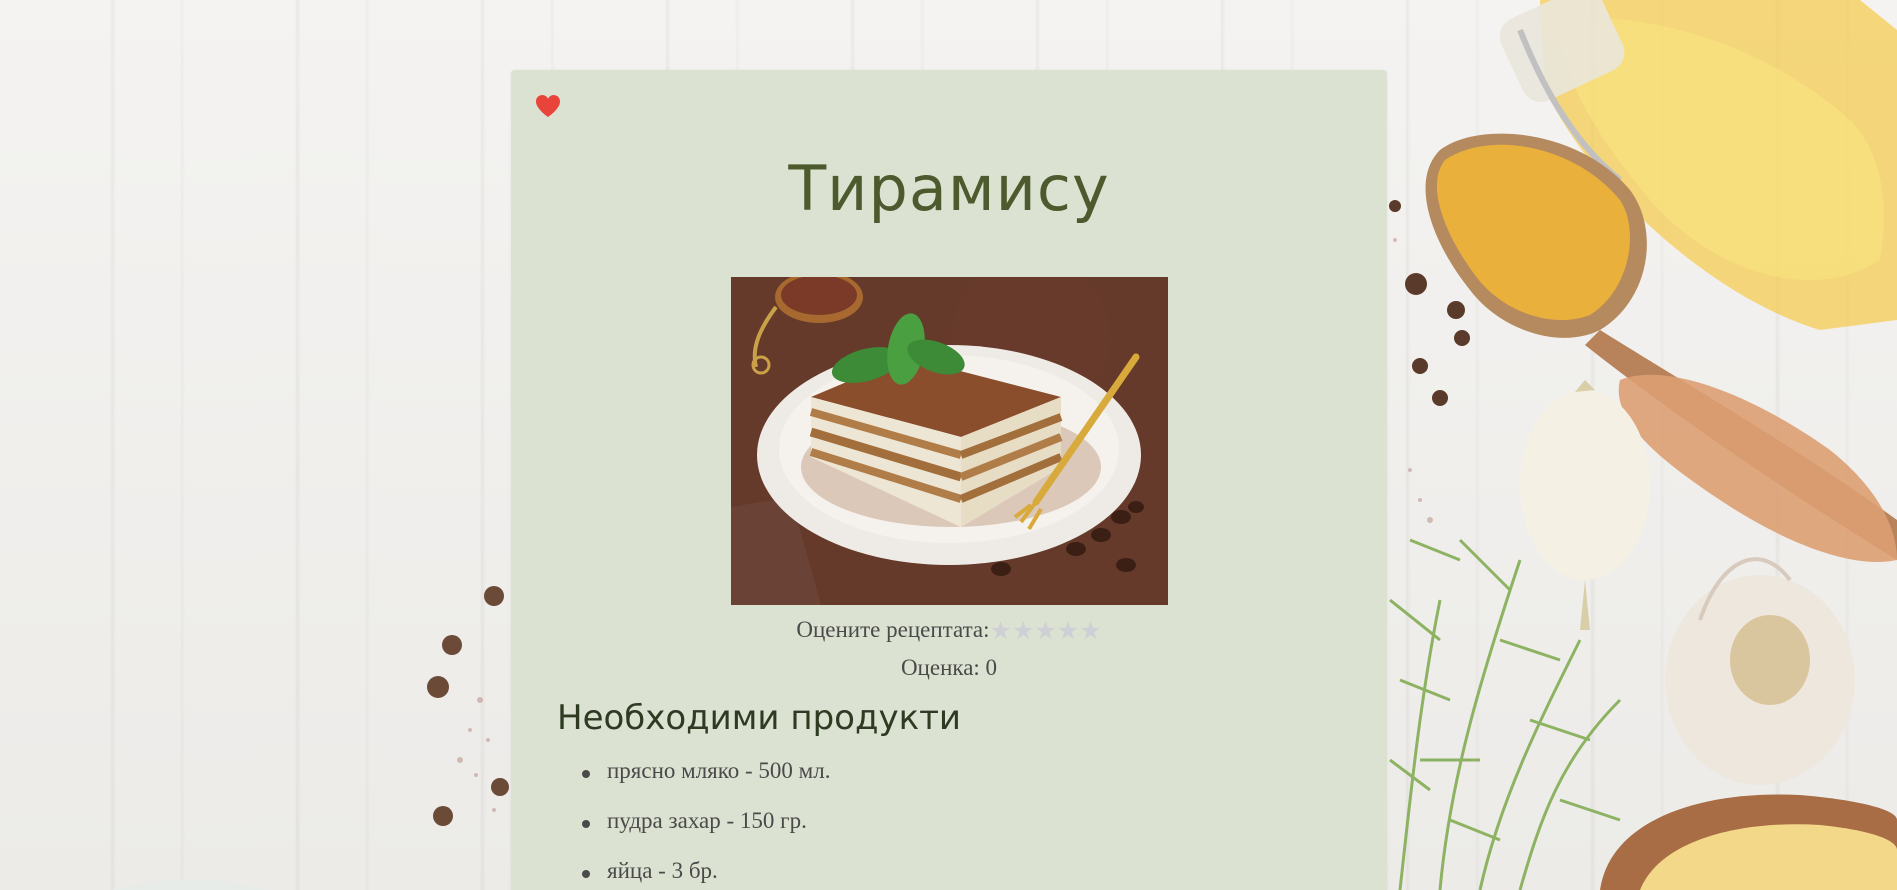  I want to click on ingredient-text: прясно мляко - 500 мл., so click(719, 770).